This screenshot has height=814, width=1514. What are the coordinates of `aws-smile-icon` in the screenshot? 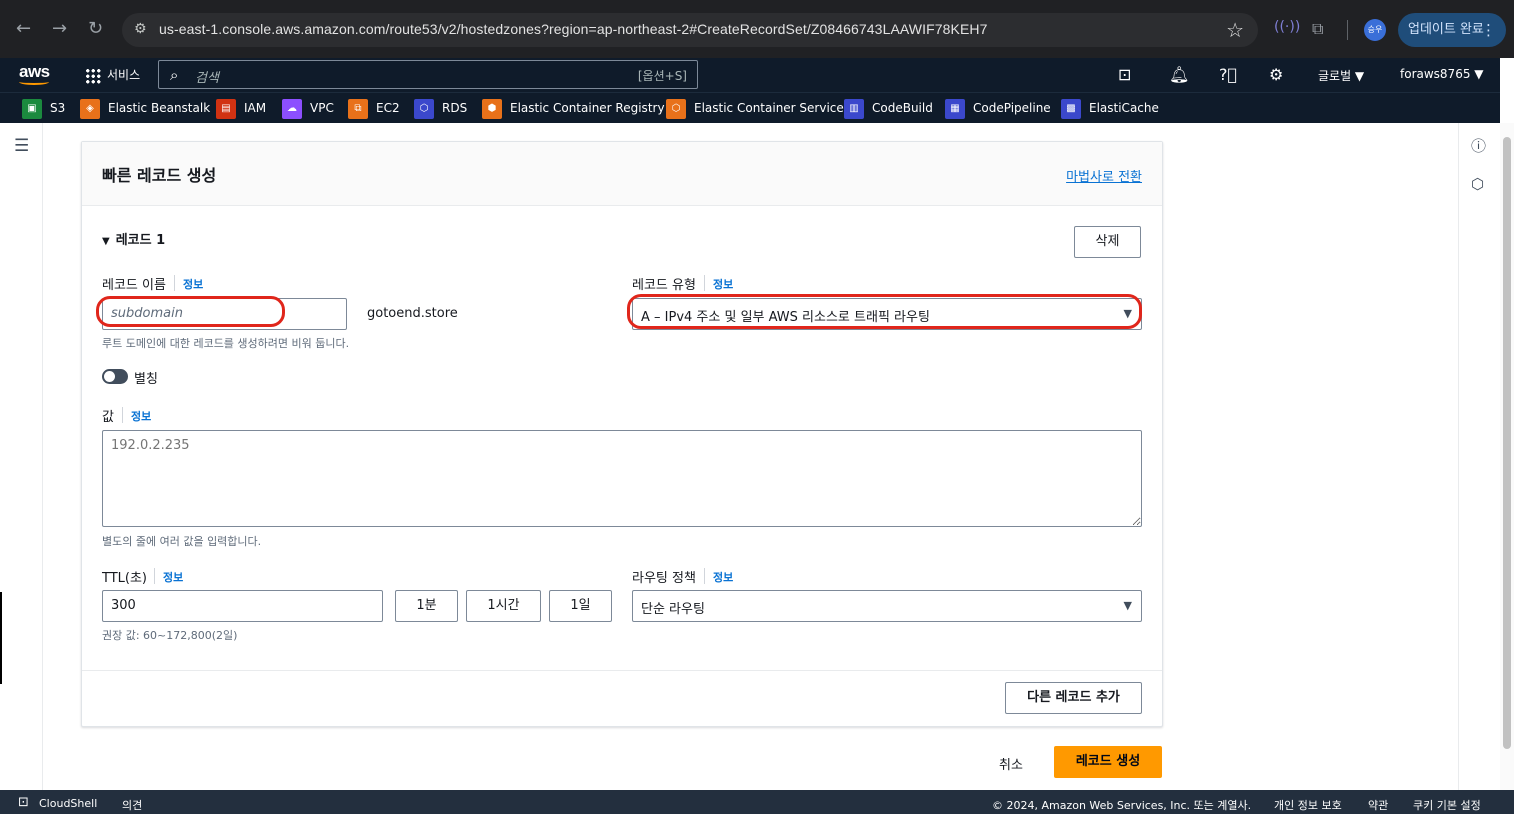 It's located at (34, 82).